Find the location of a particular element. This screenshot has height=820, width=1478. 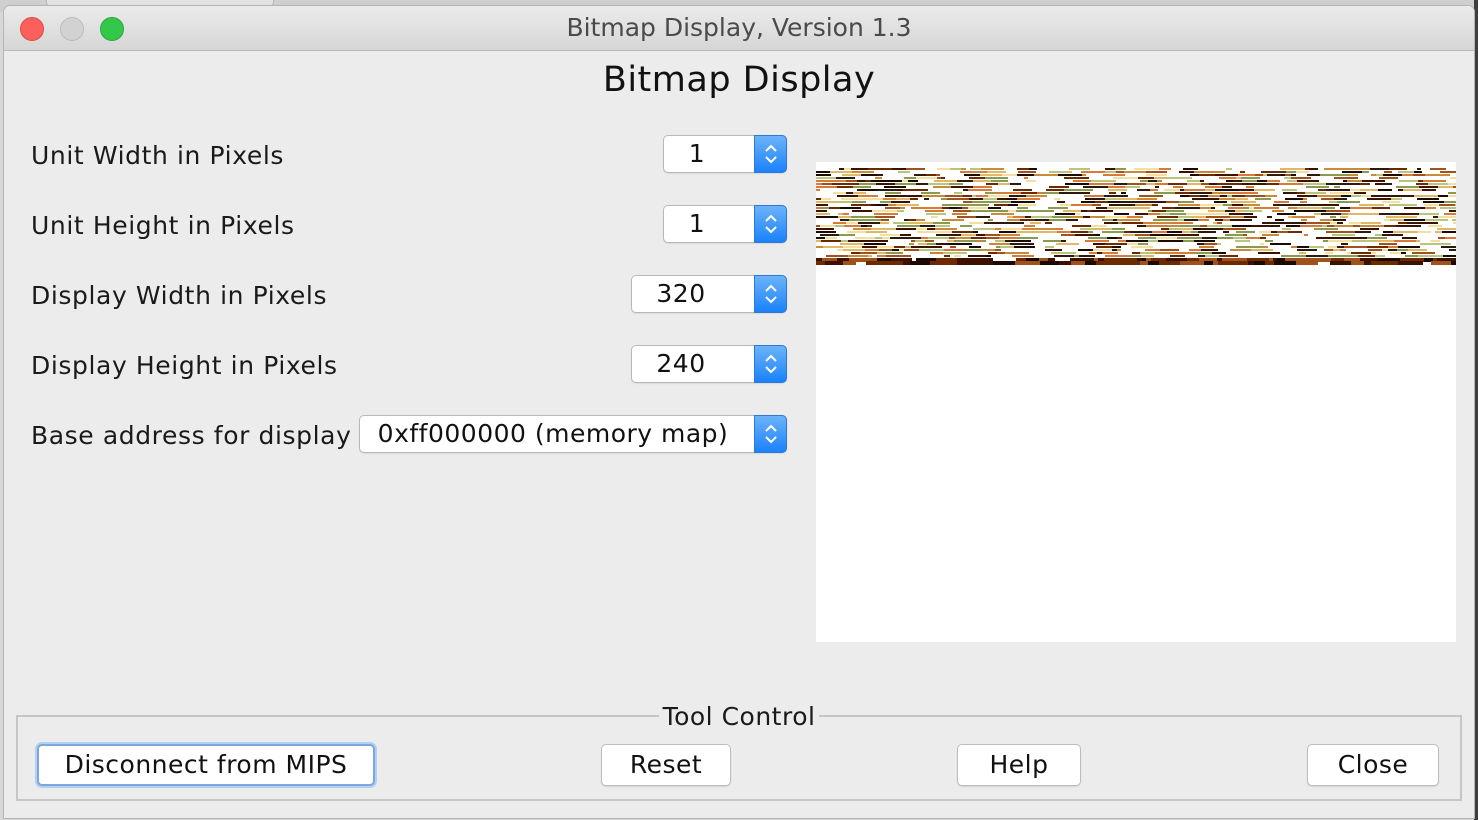

bitmap-pixel-grid is located at coordinates (1136, 216).